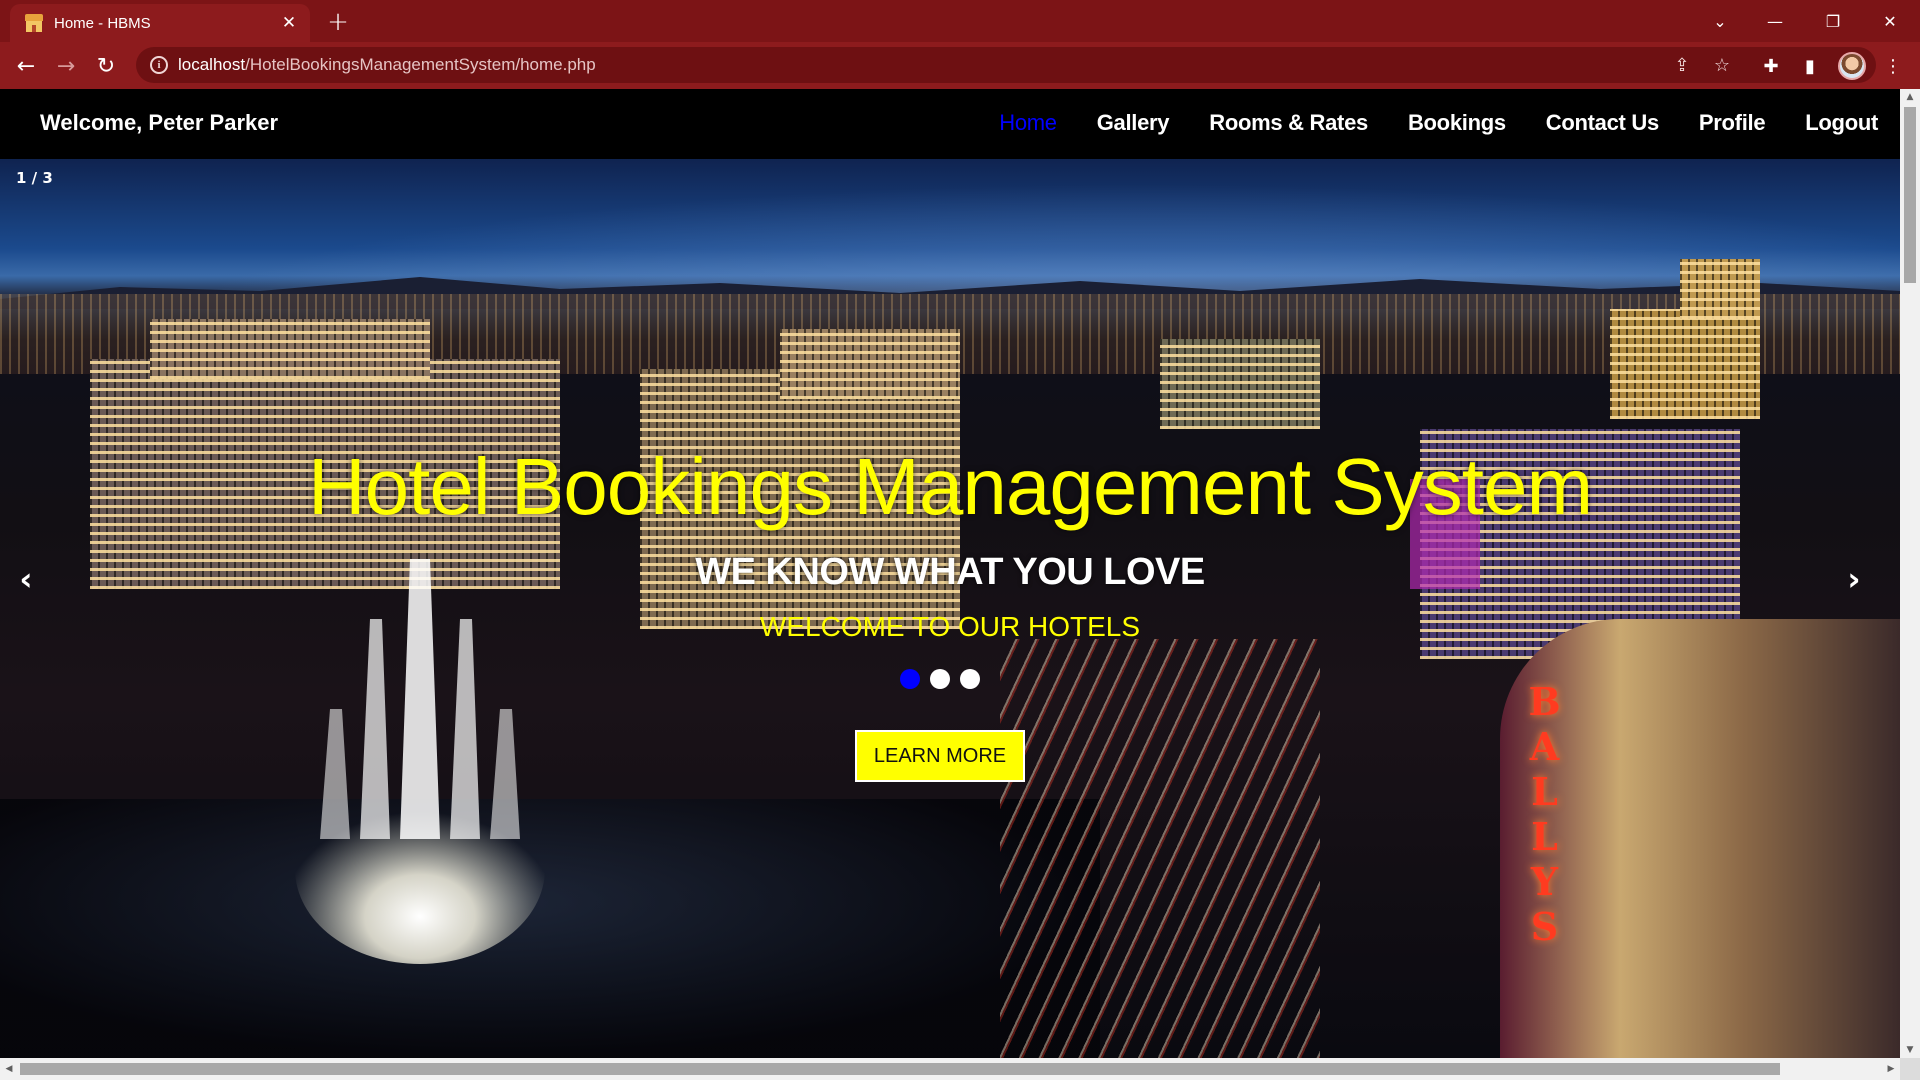 The image size is (1920, 1080). What do you see at coordinates (159, 65) in the screenshot?
I see `site-info-icon: i` at bounding box center [159, 65].